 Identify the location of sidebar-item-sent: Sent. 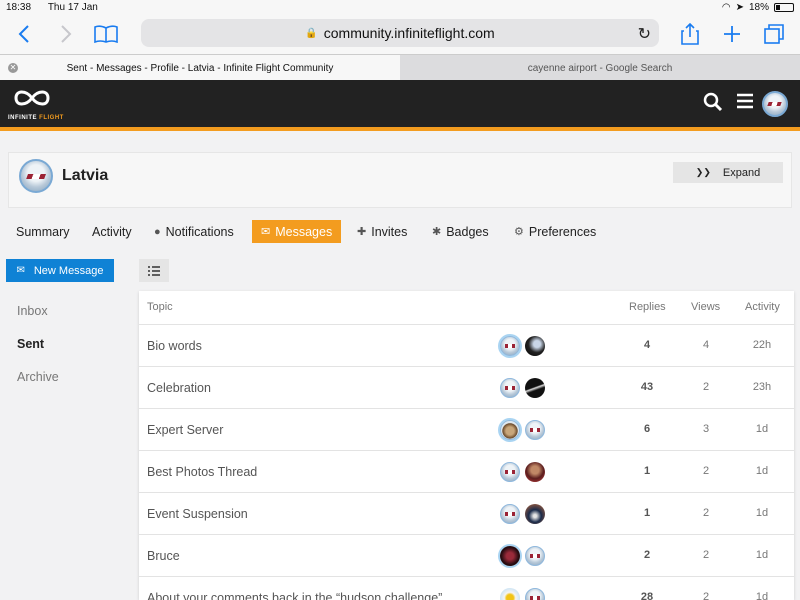
(30, 344).